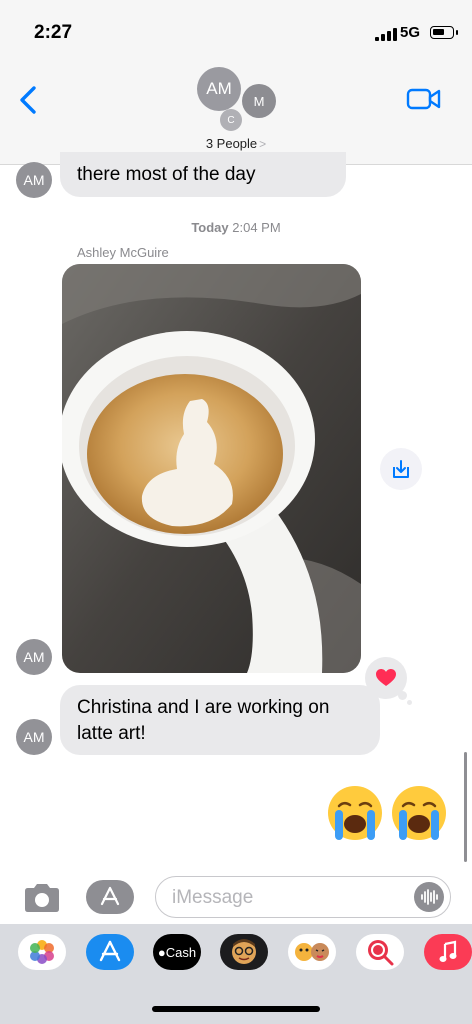  What do you see at coordinates (210, 227) in the screenshot?
I see `timestamp-day: Today` at bounding box center [210, 227].